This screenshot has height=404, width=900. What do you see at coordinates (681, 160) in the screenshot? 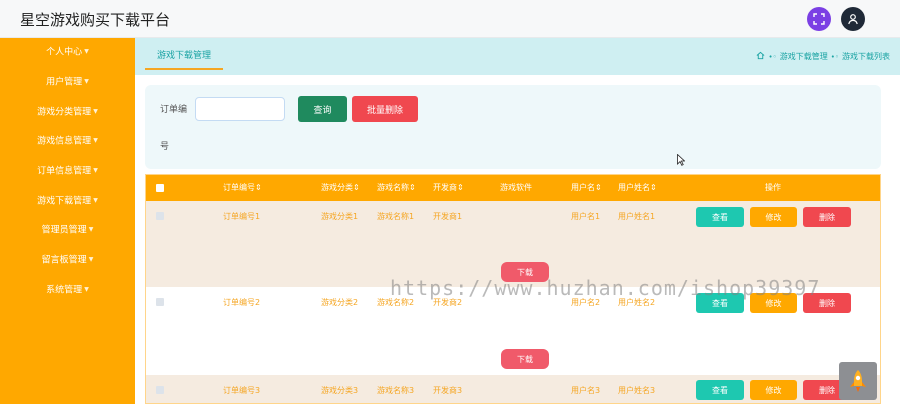
I see `mouse-cursor-icon` at bounding box center [681, 160].